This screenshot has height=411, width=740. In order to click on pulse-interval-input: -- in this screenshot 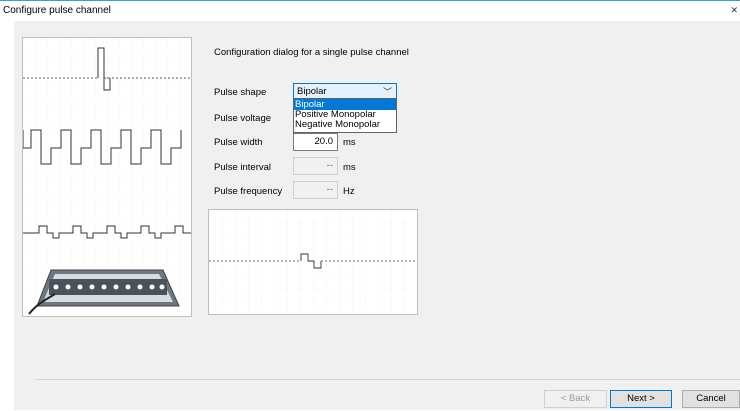, I will do `click(315, 166)`.